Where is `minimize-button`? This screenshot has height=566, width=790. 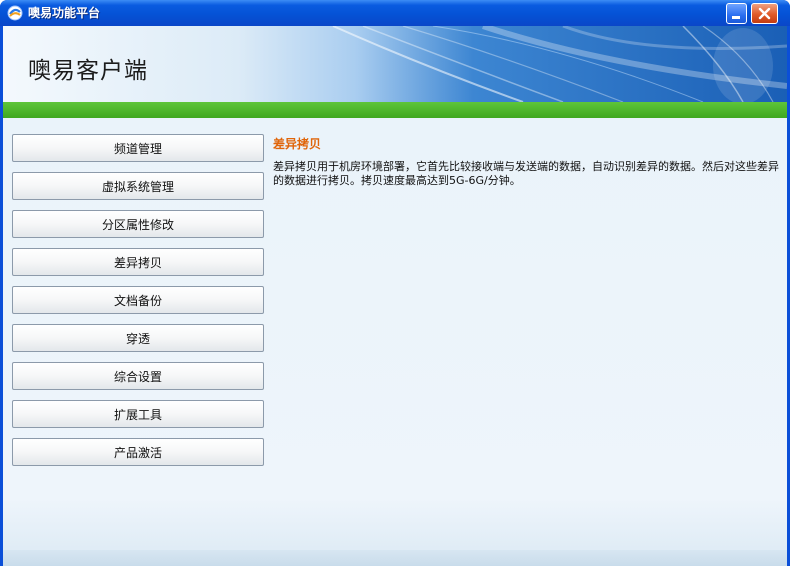
minimize-button is located at coordinates (736, 13).